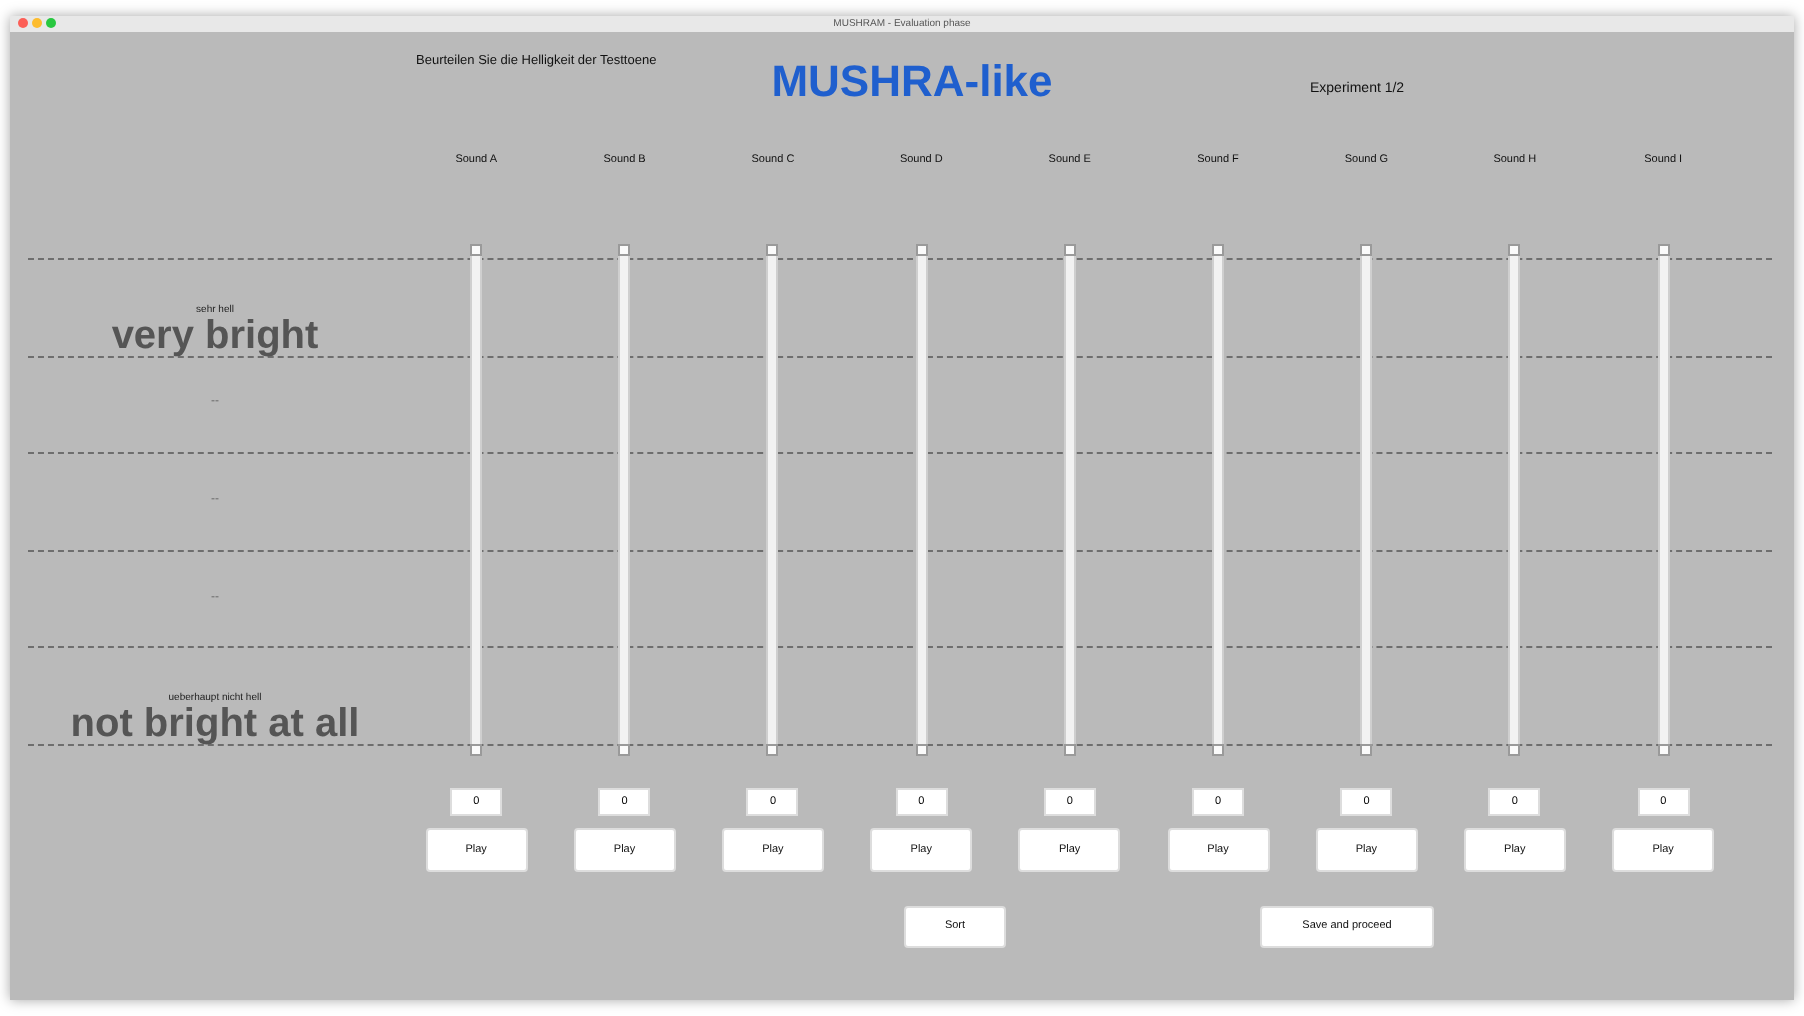 Image resolution: width=1804 pixels, height=1016 pixels. Describe the element at coordinates (912, 82) in the screenshot. I see `page-title: MUSHRA-like` at that location.